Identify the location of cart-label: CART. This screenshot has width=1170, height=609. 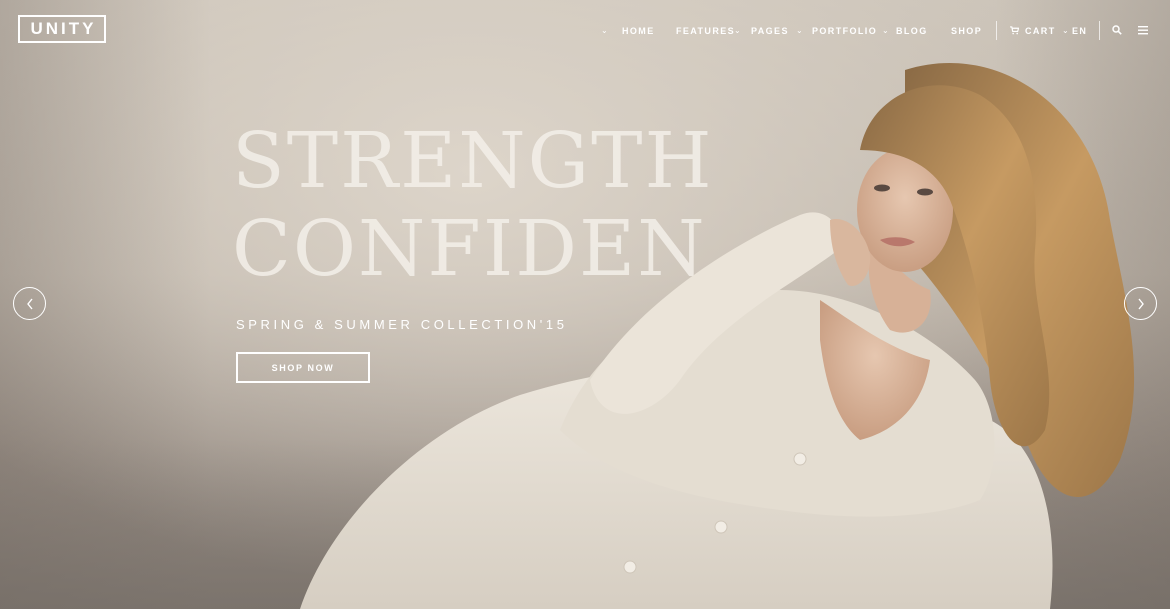
(1040, 31).